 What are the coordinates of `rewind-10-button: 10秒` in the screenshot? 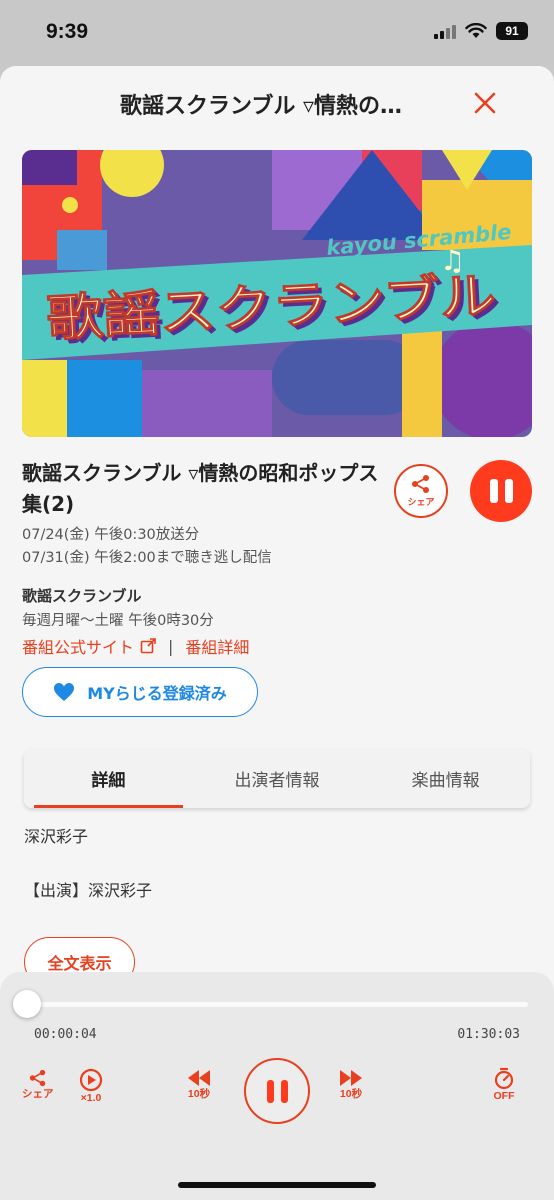 It's located at (199, 1084).